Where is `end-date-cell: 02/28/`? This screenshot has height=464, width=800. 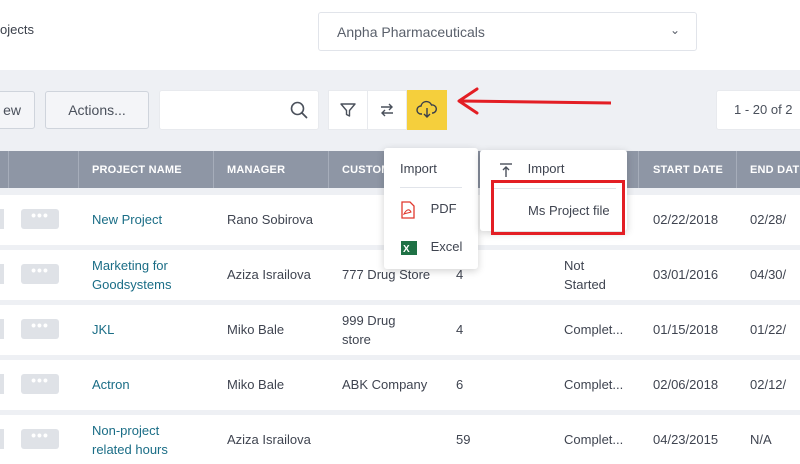 end-date-cell: 02/28/ is located at coordinates (768, 219).